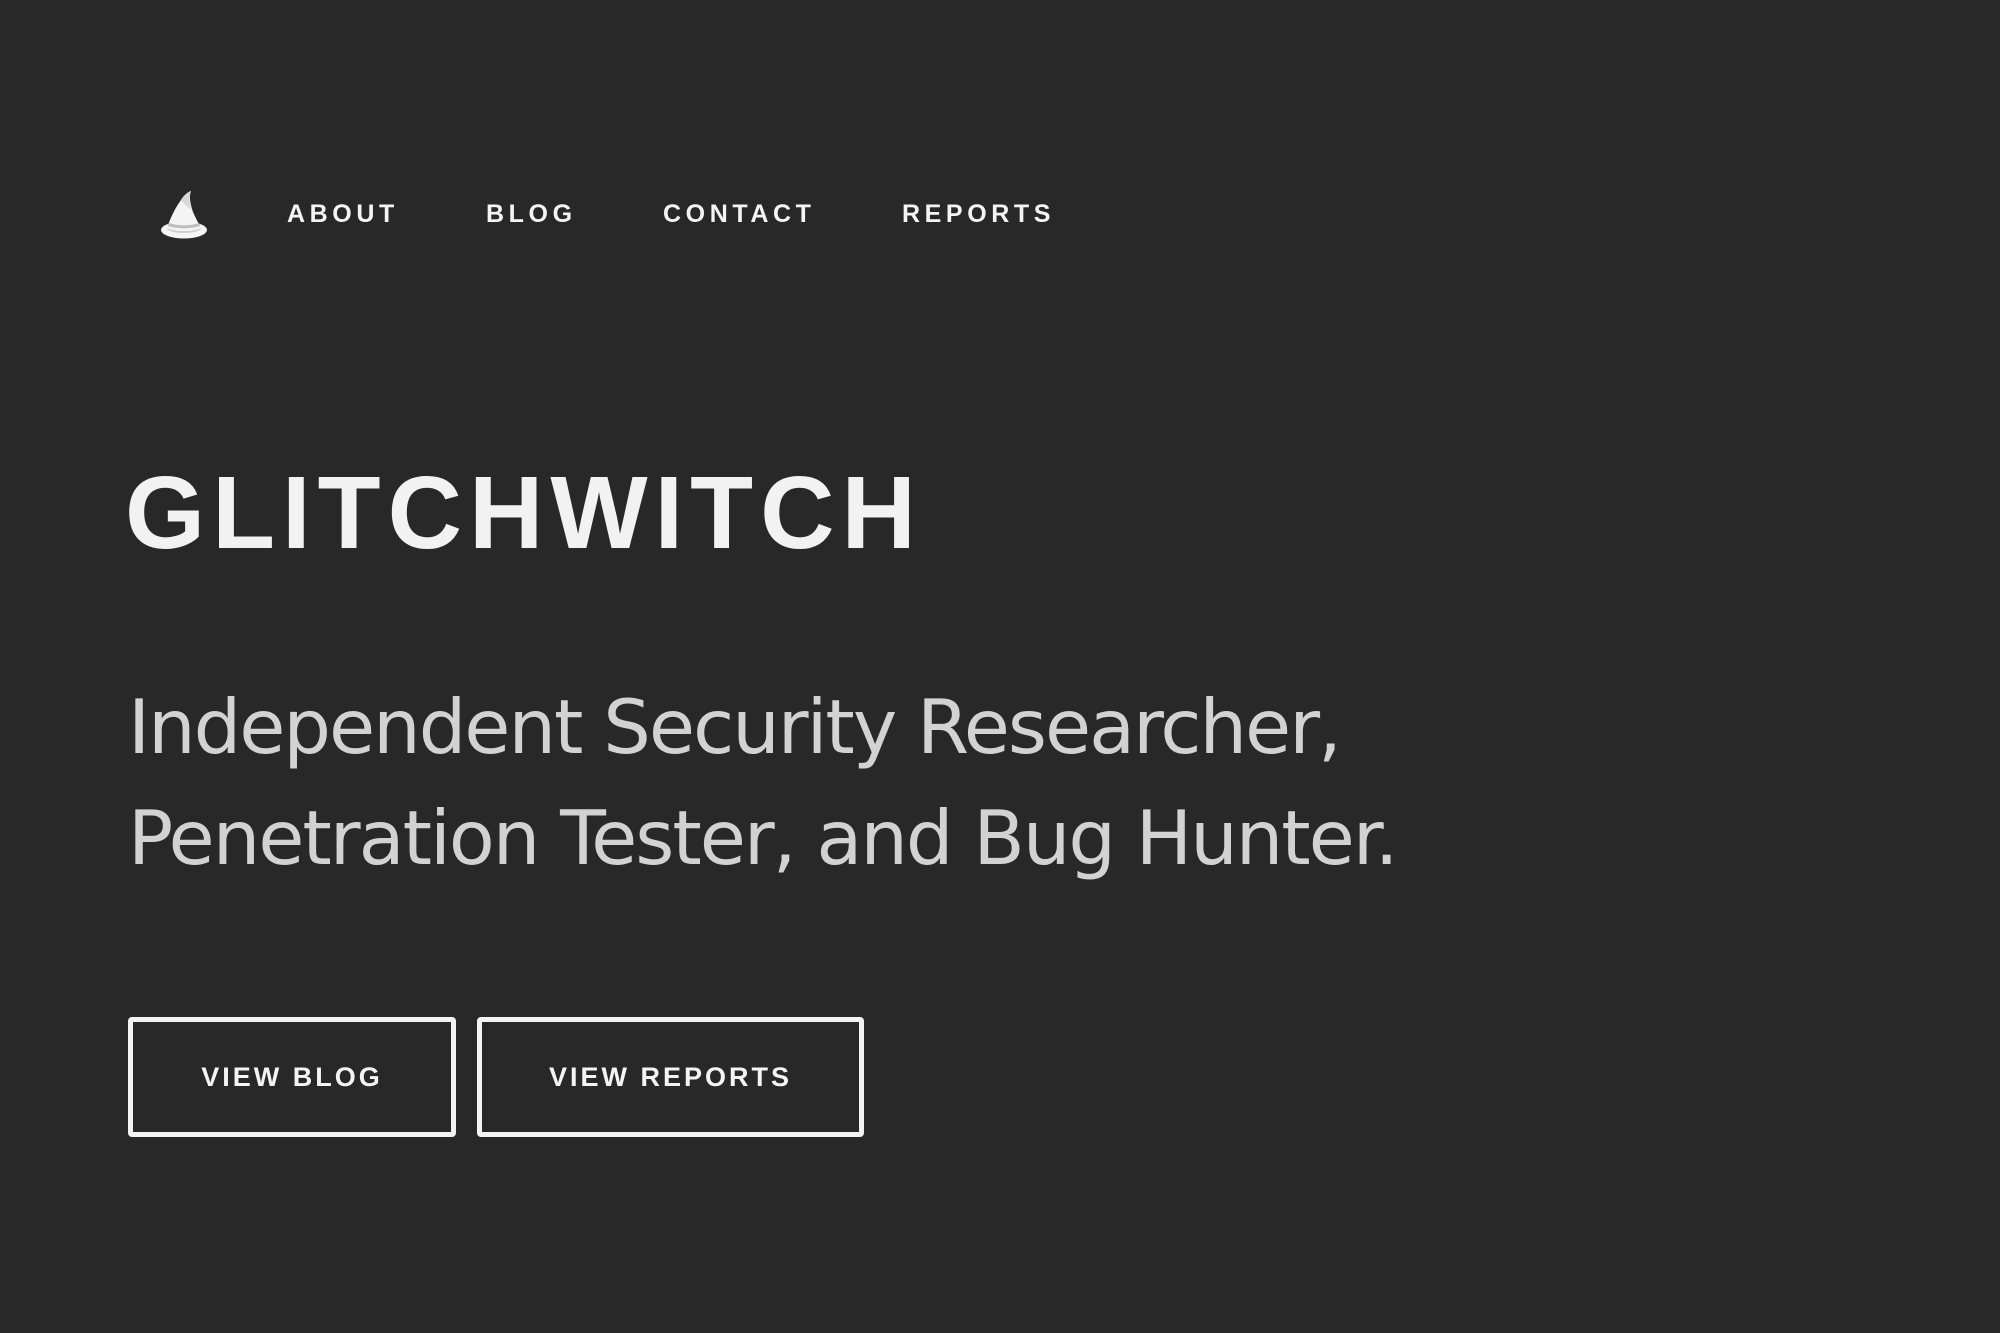 Image resolution: width=2000 pixels, height=1333 pixels. Describe the element at coordinates (763, 838) in the screenshot. I see `tagline-line-2: Penetration Tester, and Bug Hunter.` at that location.